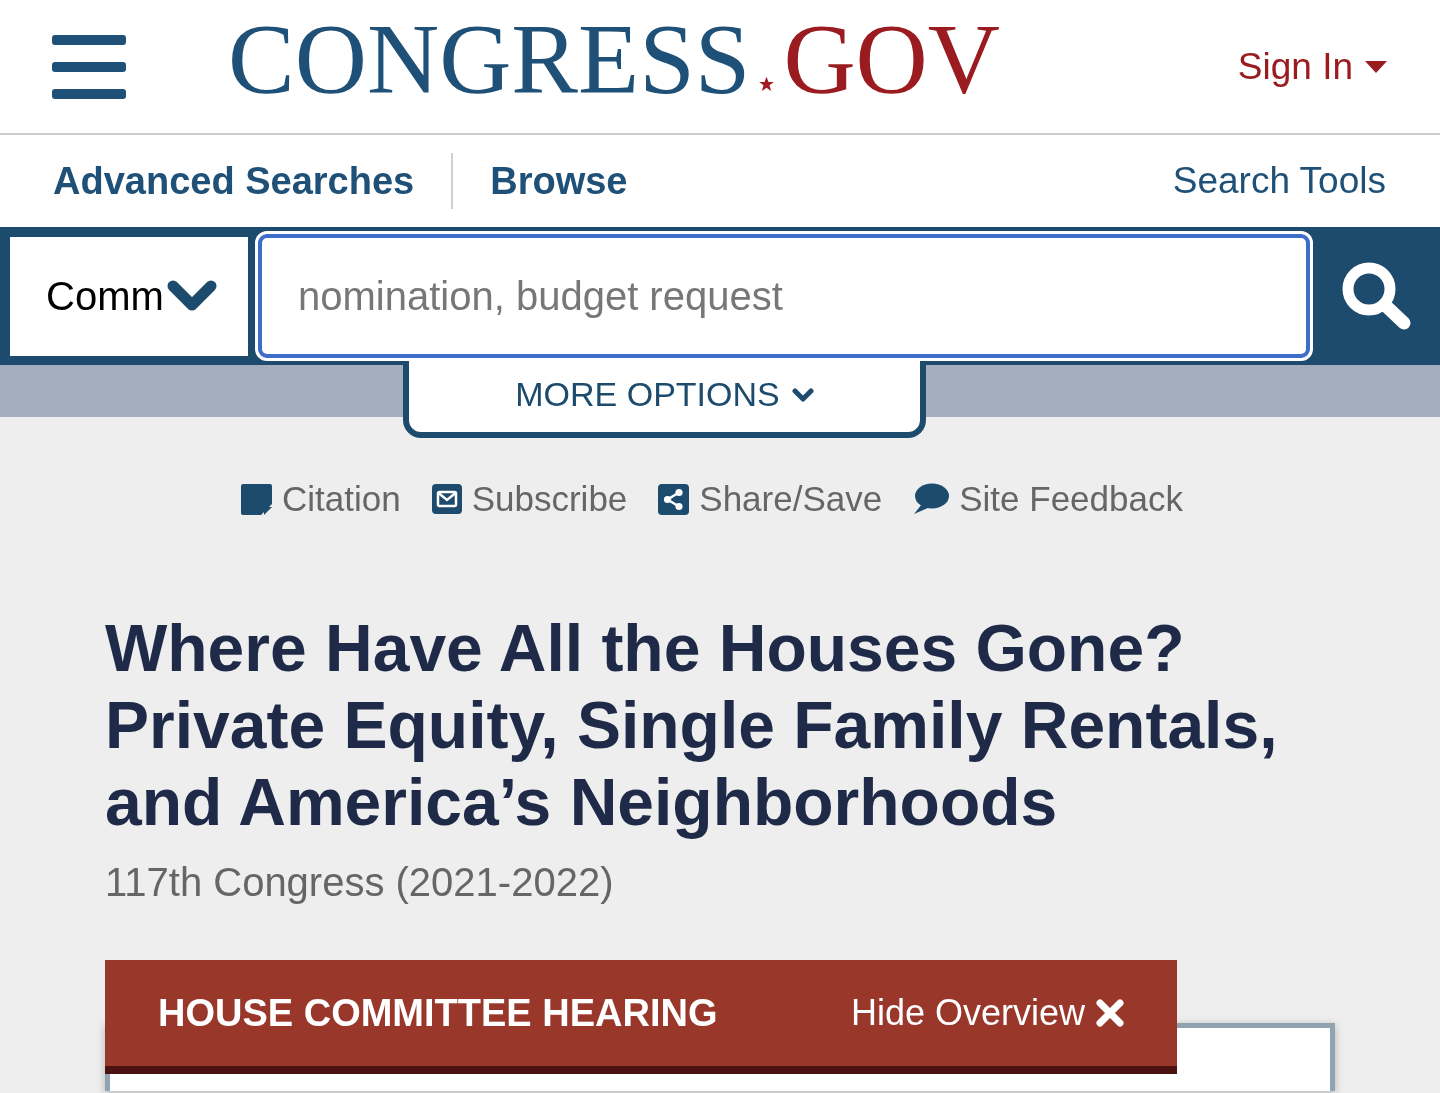  I want to click on sign-in-menu: Sign In, so click(1312, 66).